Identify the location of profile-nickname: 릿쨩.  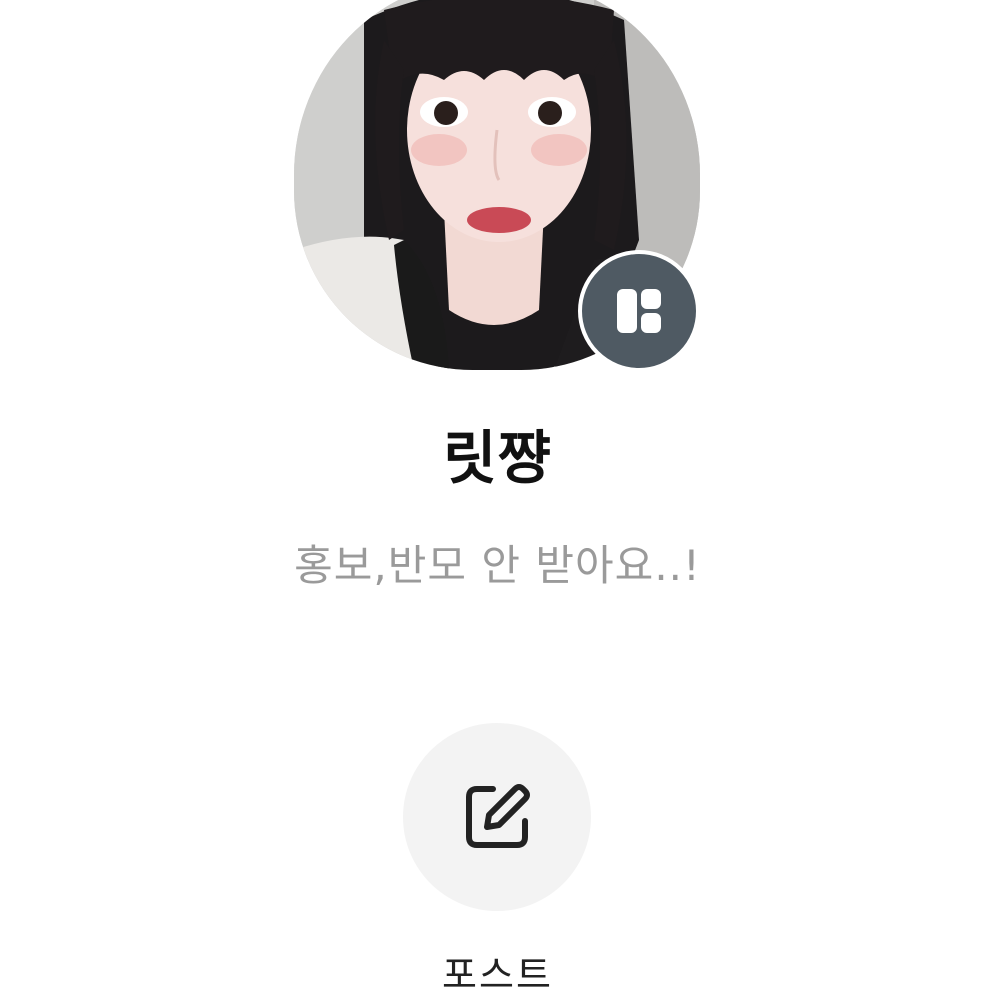
(497, 458).